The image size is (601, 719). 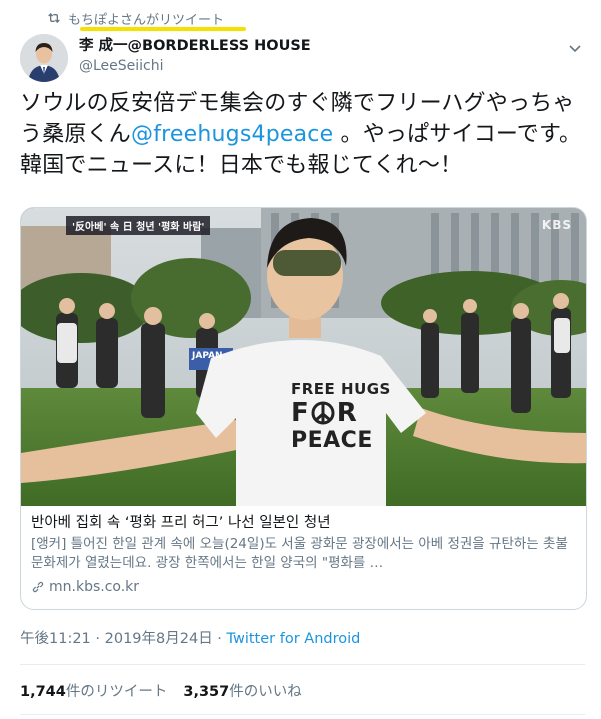 I want to click on retweets-label: 件のリツイート, so click(x=116, y=692).